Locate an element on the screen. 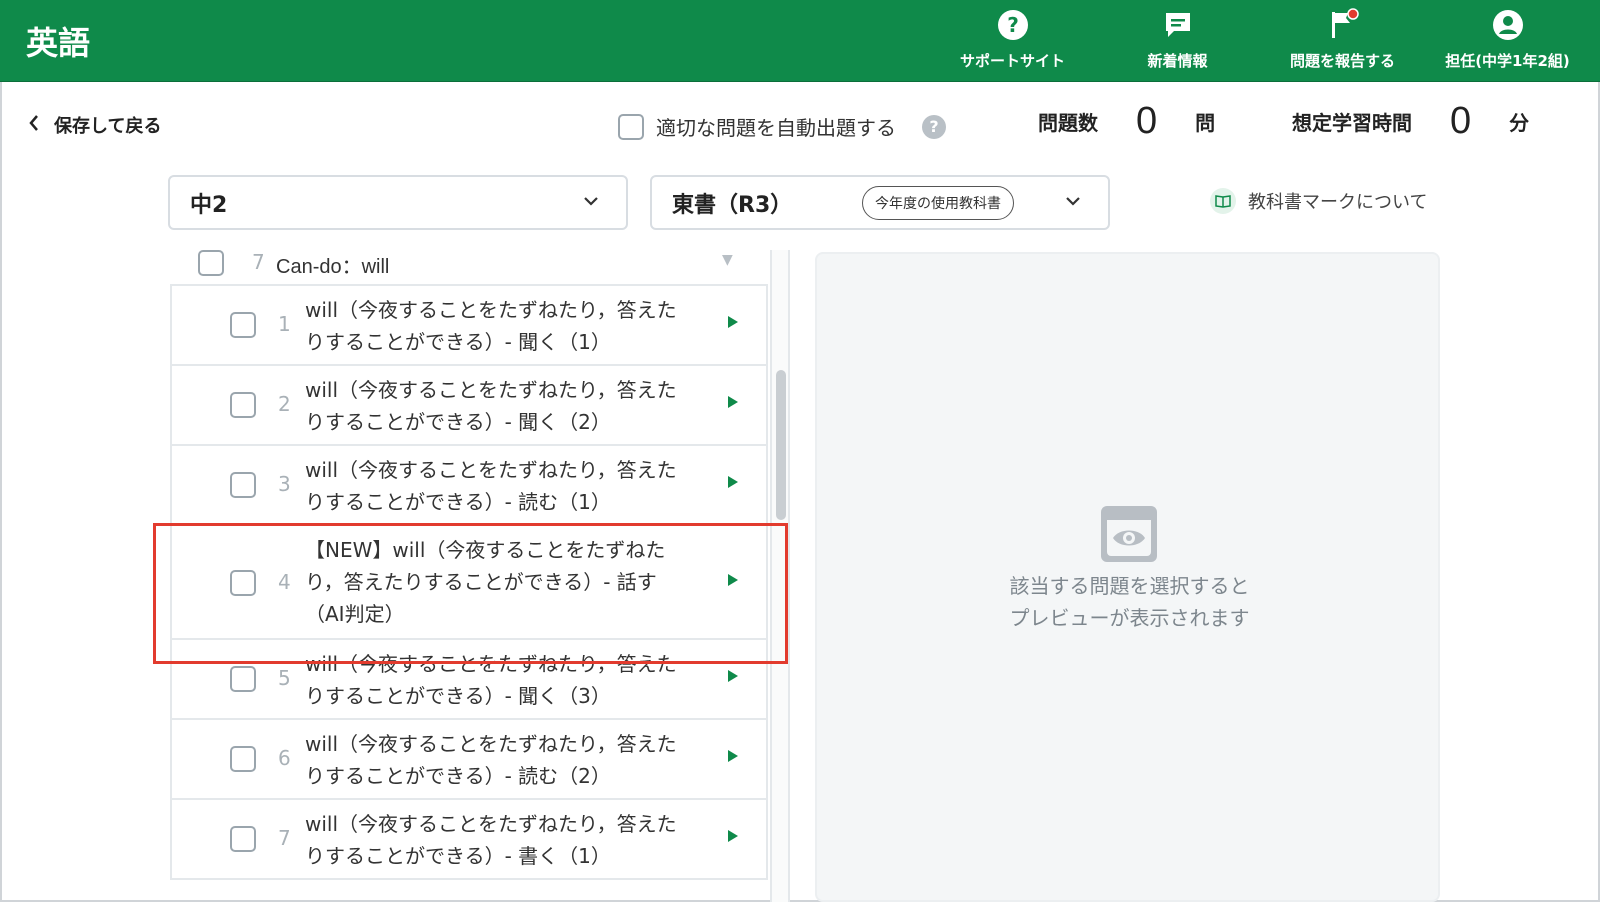 This screenshot has width=1600, height=902. item-number: 4 is located at coordinates (284, 582).